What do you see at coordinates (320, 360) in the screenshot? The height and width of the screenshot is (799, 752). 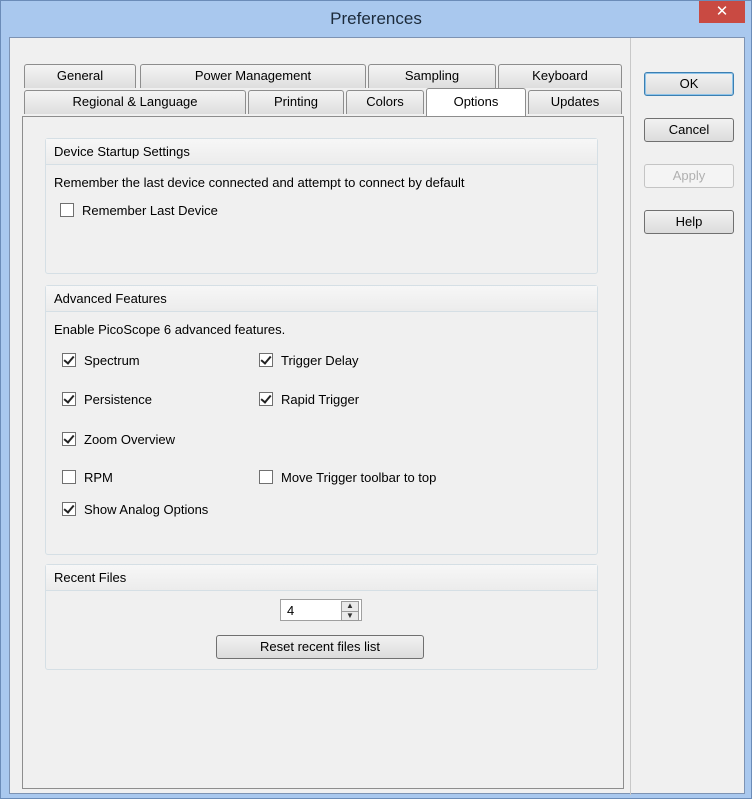 I see `checkbox-label: Trigger Delay` at bounding box center [320, 360].